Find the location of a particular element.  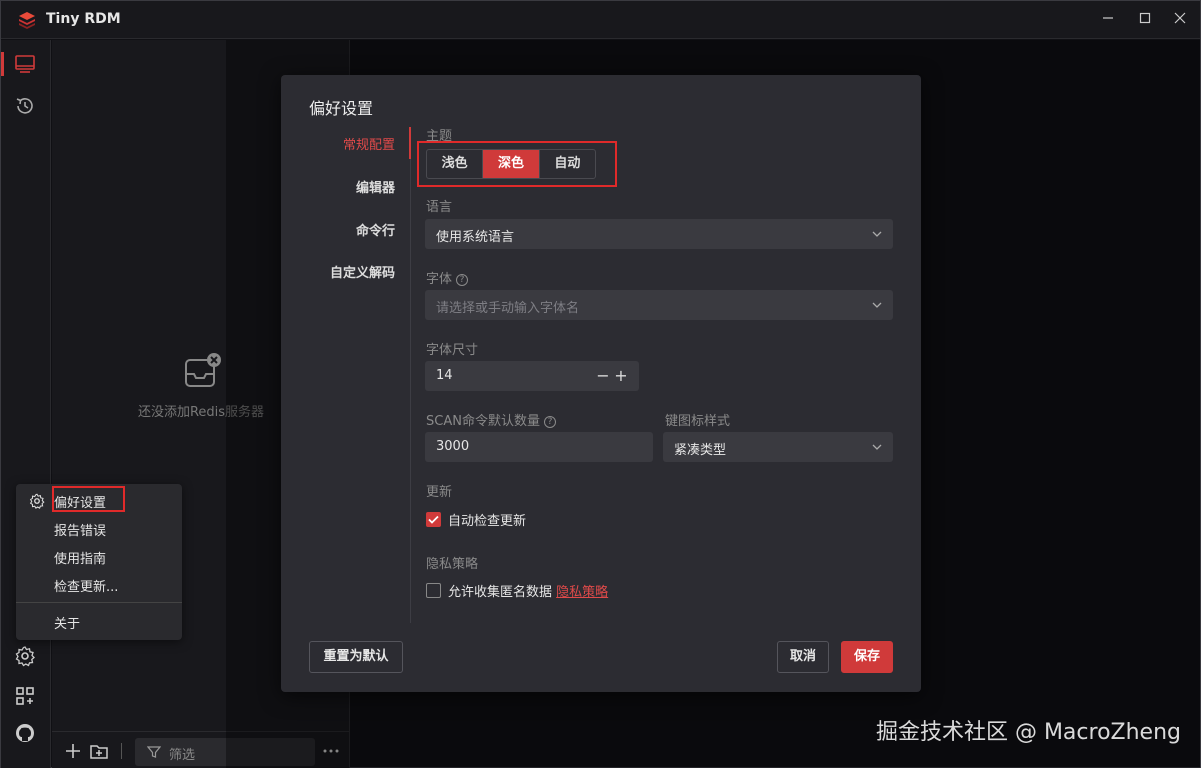

settings-gear-icon is located at coordinates (25, 656).